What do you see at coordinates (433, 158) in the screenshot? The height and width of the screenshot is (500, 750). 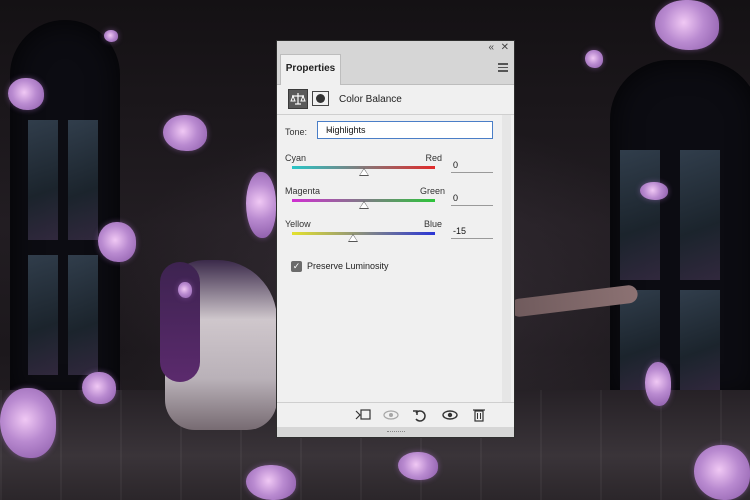 I see `slider-right-label: Red` at bounding box center [433, 158].